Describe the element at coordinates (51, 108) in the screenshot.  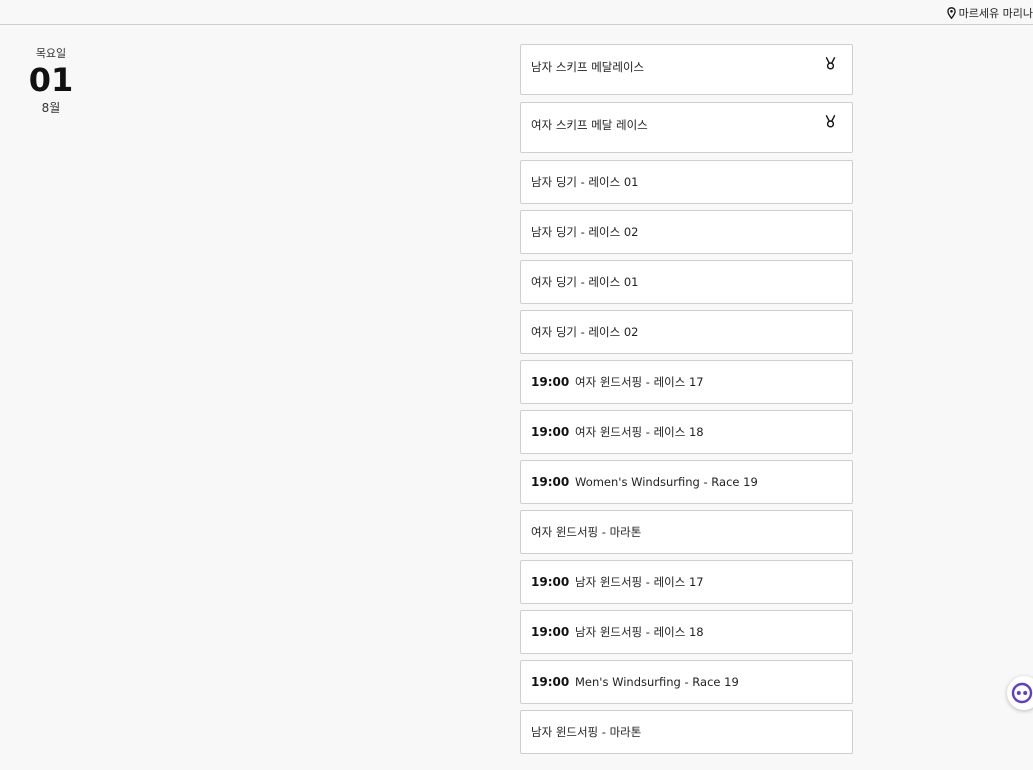
I see `month-label: 8월` at that location.